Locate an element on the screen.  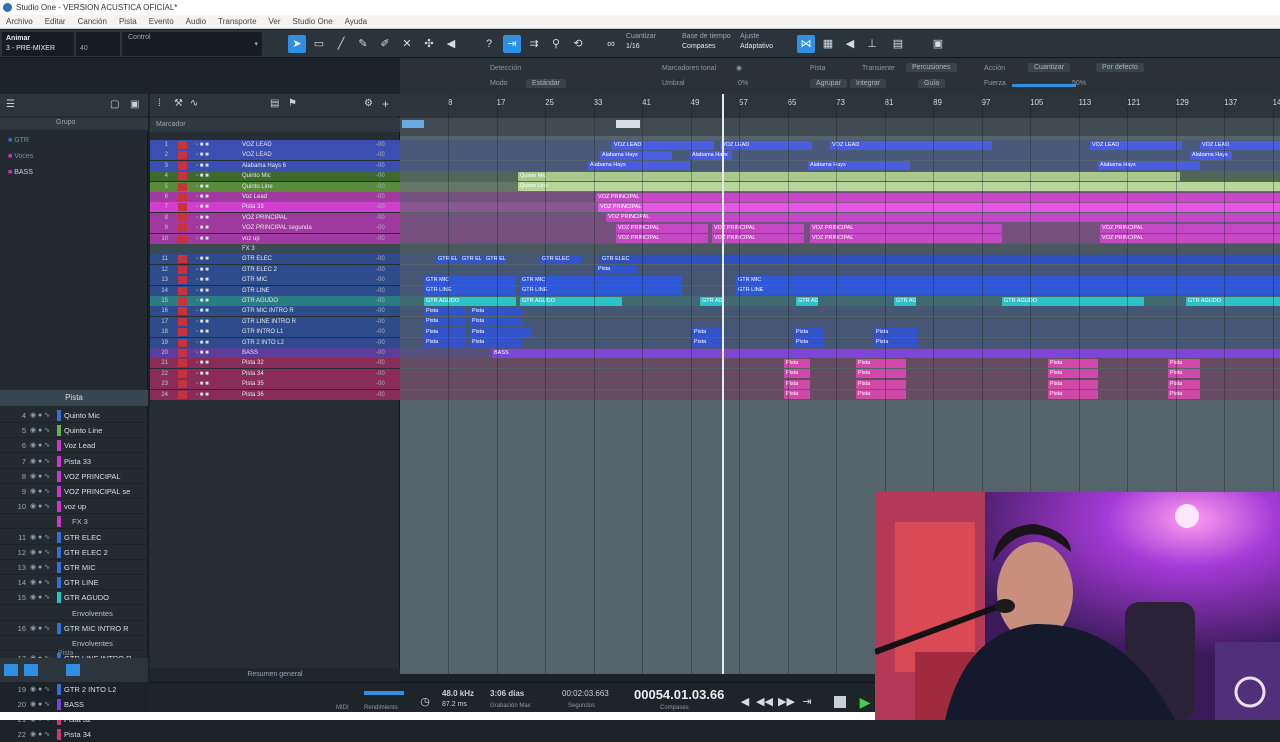
split-tool-button: ╱ is located at coordinates (341, 44).